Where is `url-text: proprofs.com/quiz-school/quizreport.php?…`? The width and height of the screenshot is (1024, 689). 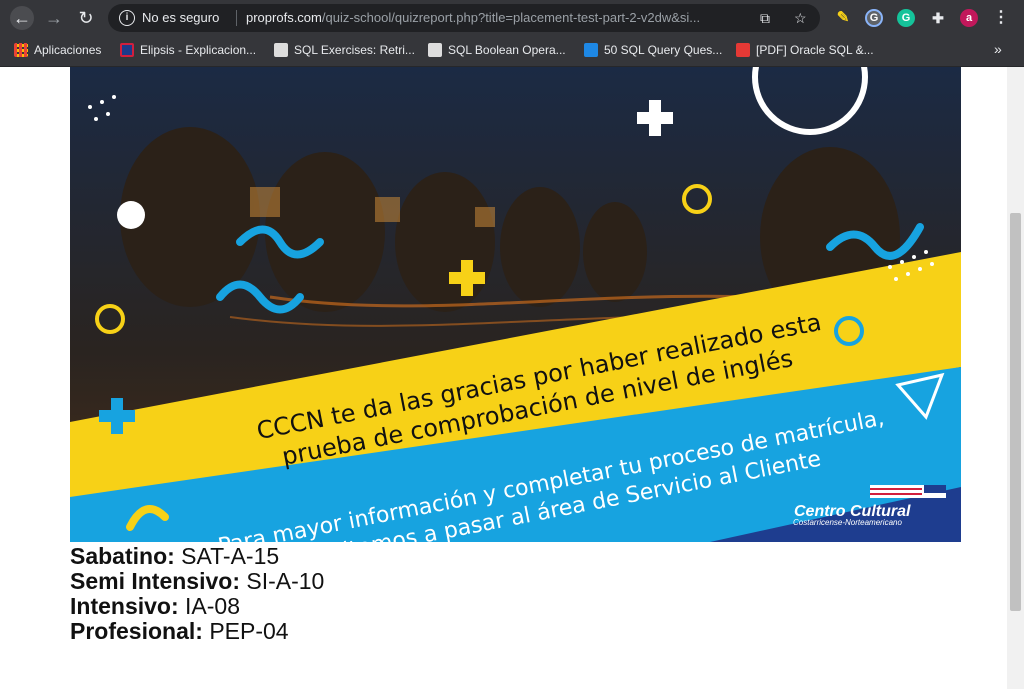 url-text: proprofs.com/quiz-school/quizreport.php?… is located at coordinates (501, 17).